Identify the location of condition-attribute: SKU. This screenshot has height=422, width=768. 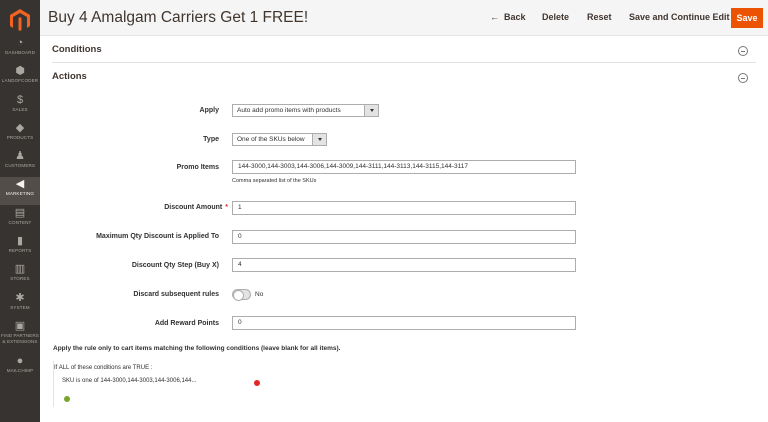
(68, 381).